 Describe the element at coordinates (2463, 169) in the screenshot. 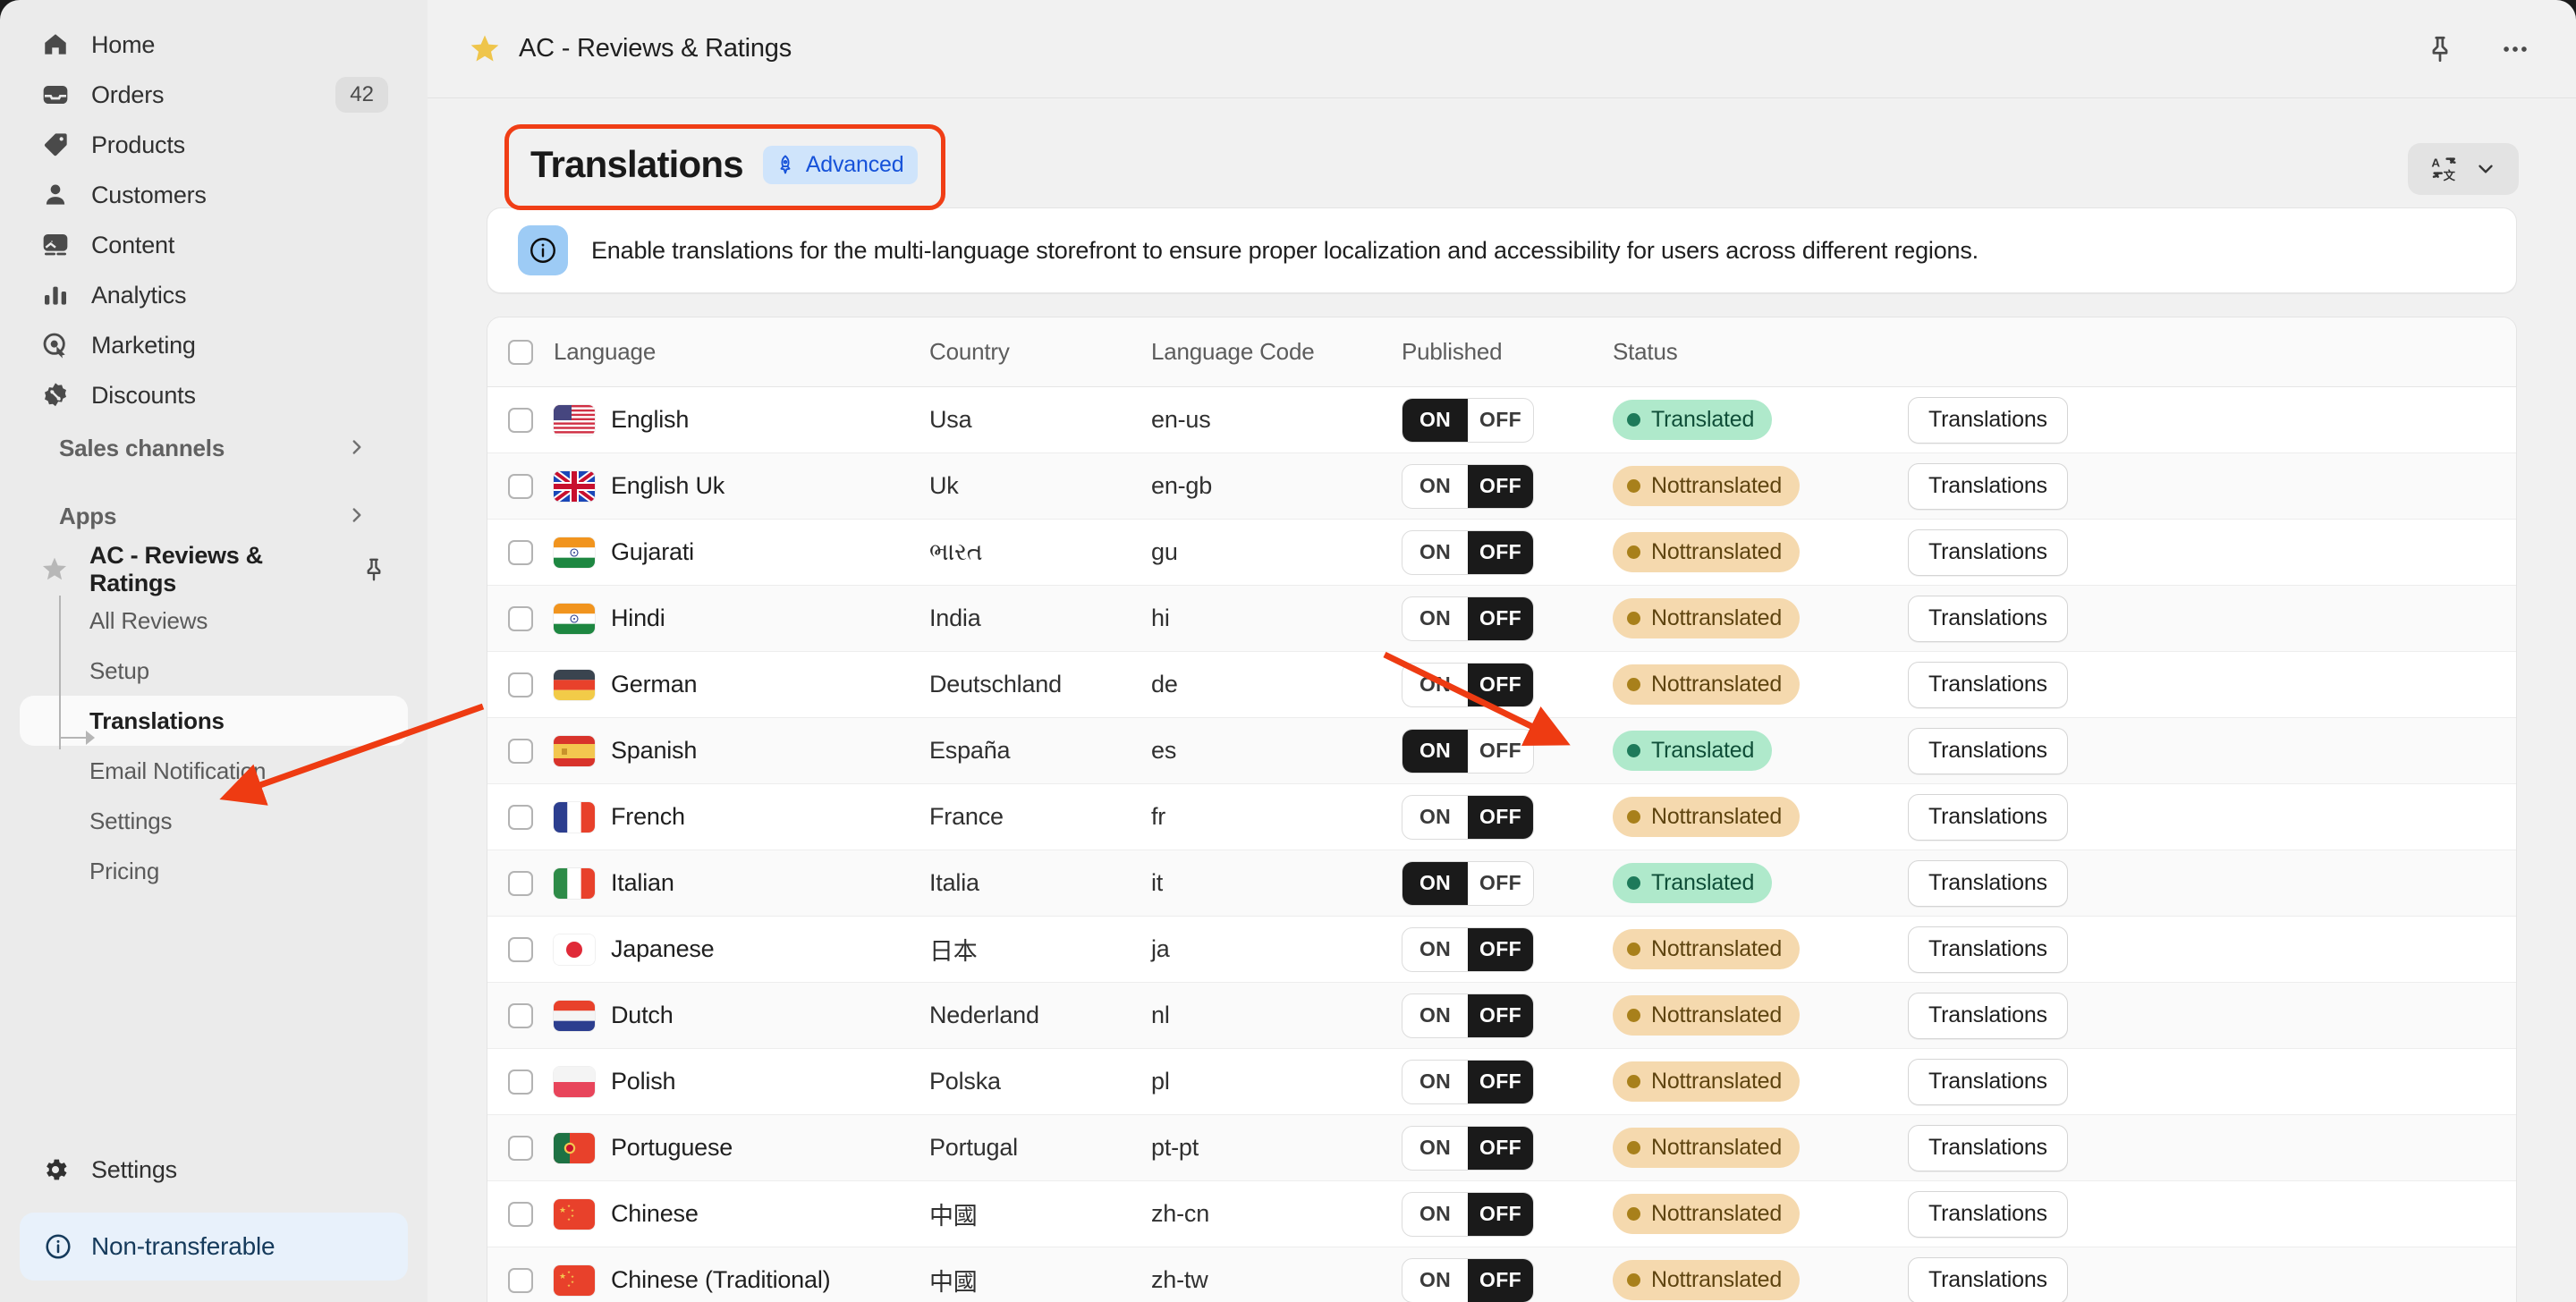

I see `language-sort-button: A 文` at that location.